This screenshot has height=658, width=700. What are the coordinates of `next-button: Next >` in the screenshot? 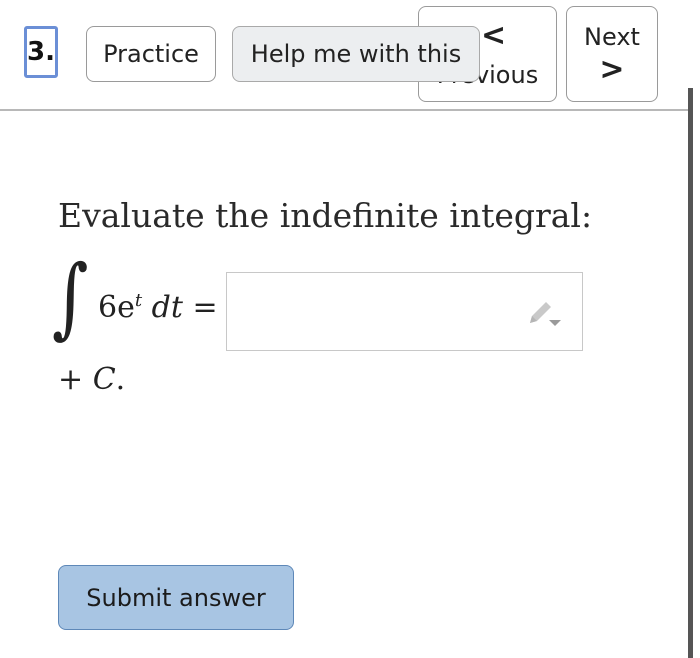 It's located at (612, 54).